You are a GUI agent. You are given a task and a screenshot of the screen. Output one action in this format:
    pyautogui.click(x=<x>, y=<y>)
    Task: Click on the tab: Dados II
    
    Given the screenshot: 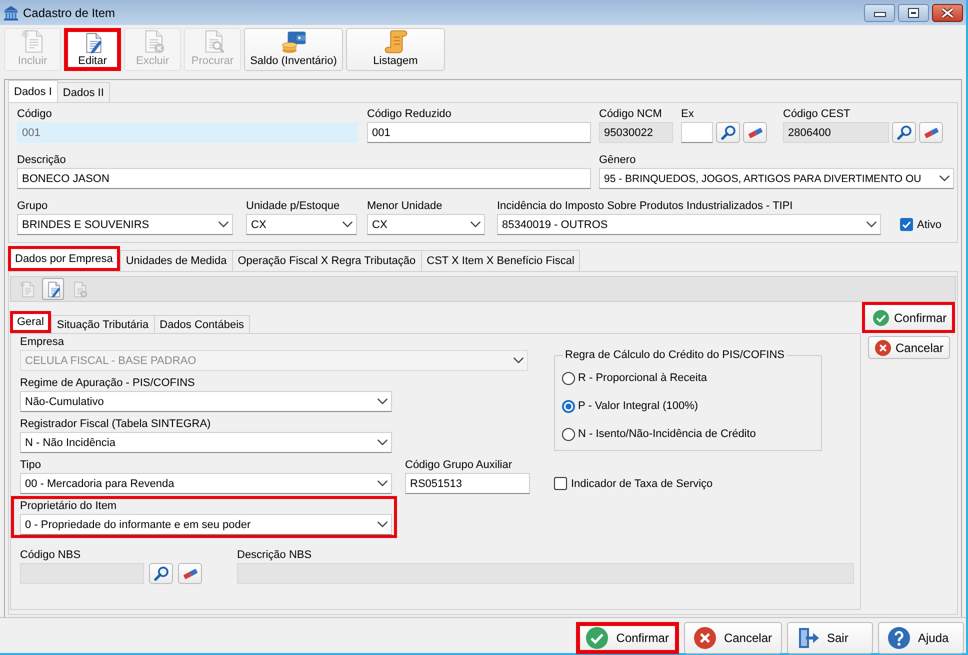 What is the action you would take?
    pyautogui.click(x=83, y=92)
    